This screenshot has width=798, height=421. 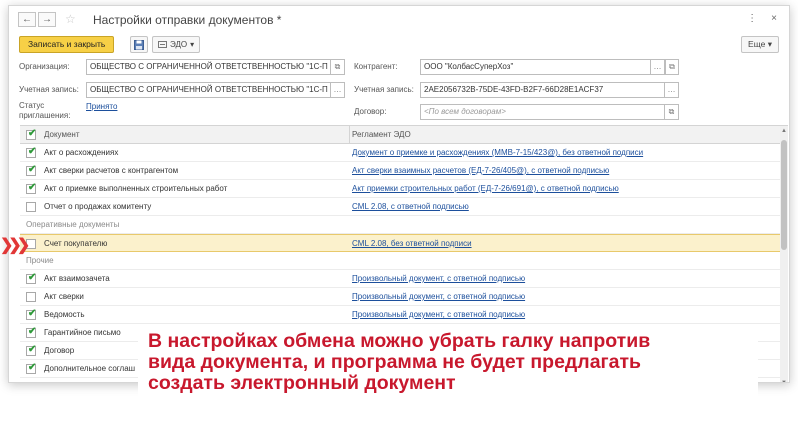 I want to click on arrow-left-icon: ←, so click(x=27, y=19).